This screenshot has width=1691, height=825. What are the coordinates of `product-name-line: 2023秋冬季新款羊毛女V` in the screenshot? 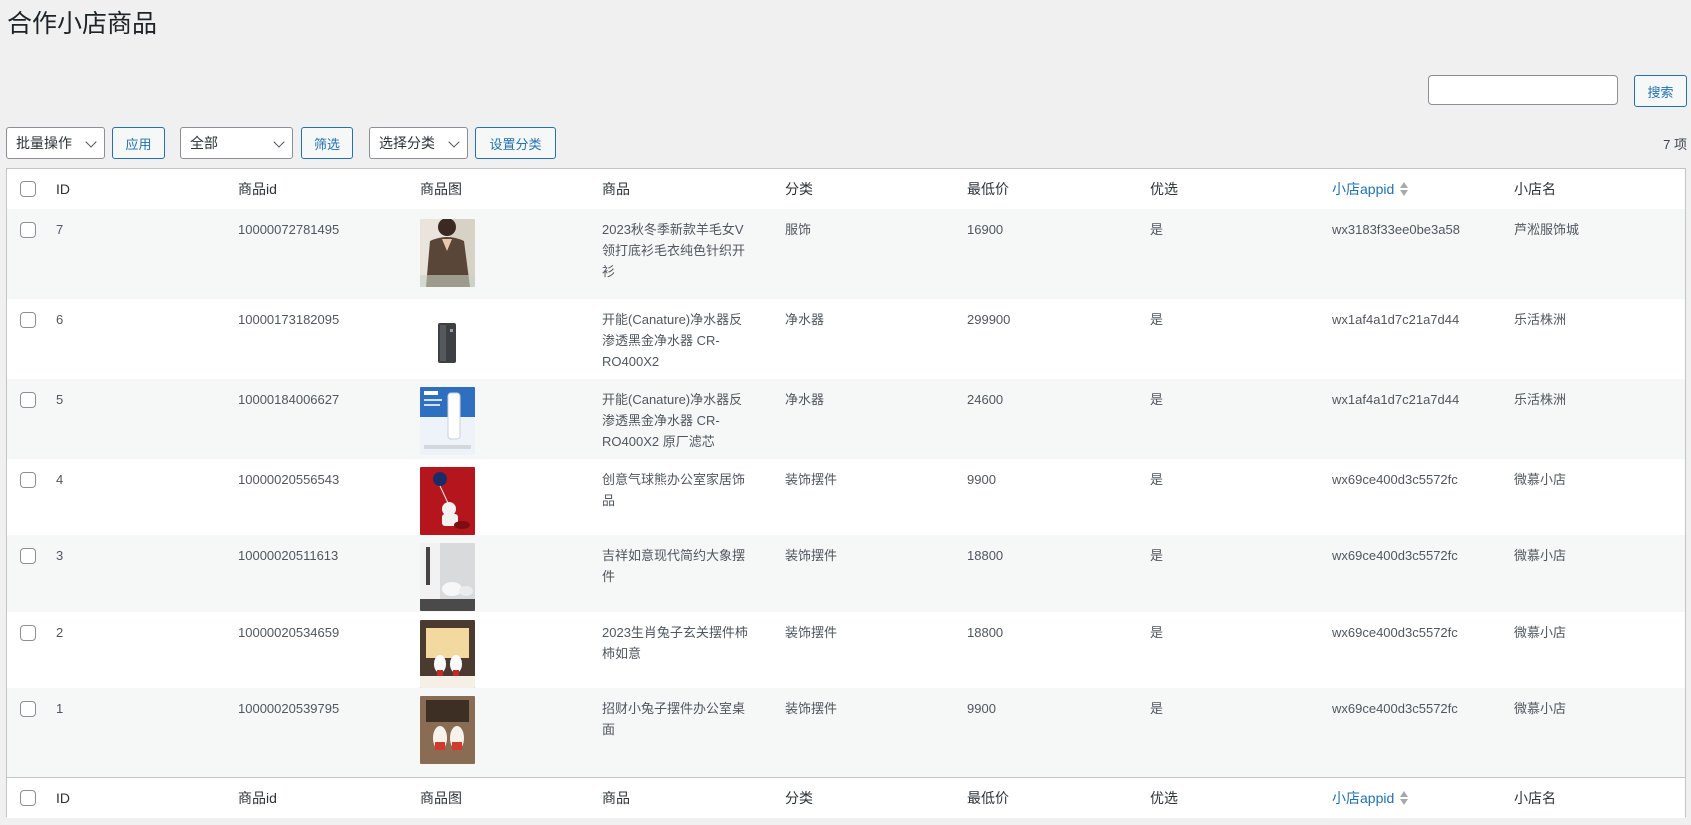 It's located at (673, 229).